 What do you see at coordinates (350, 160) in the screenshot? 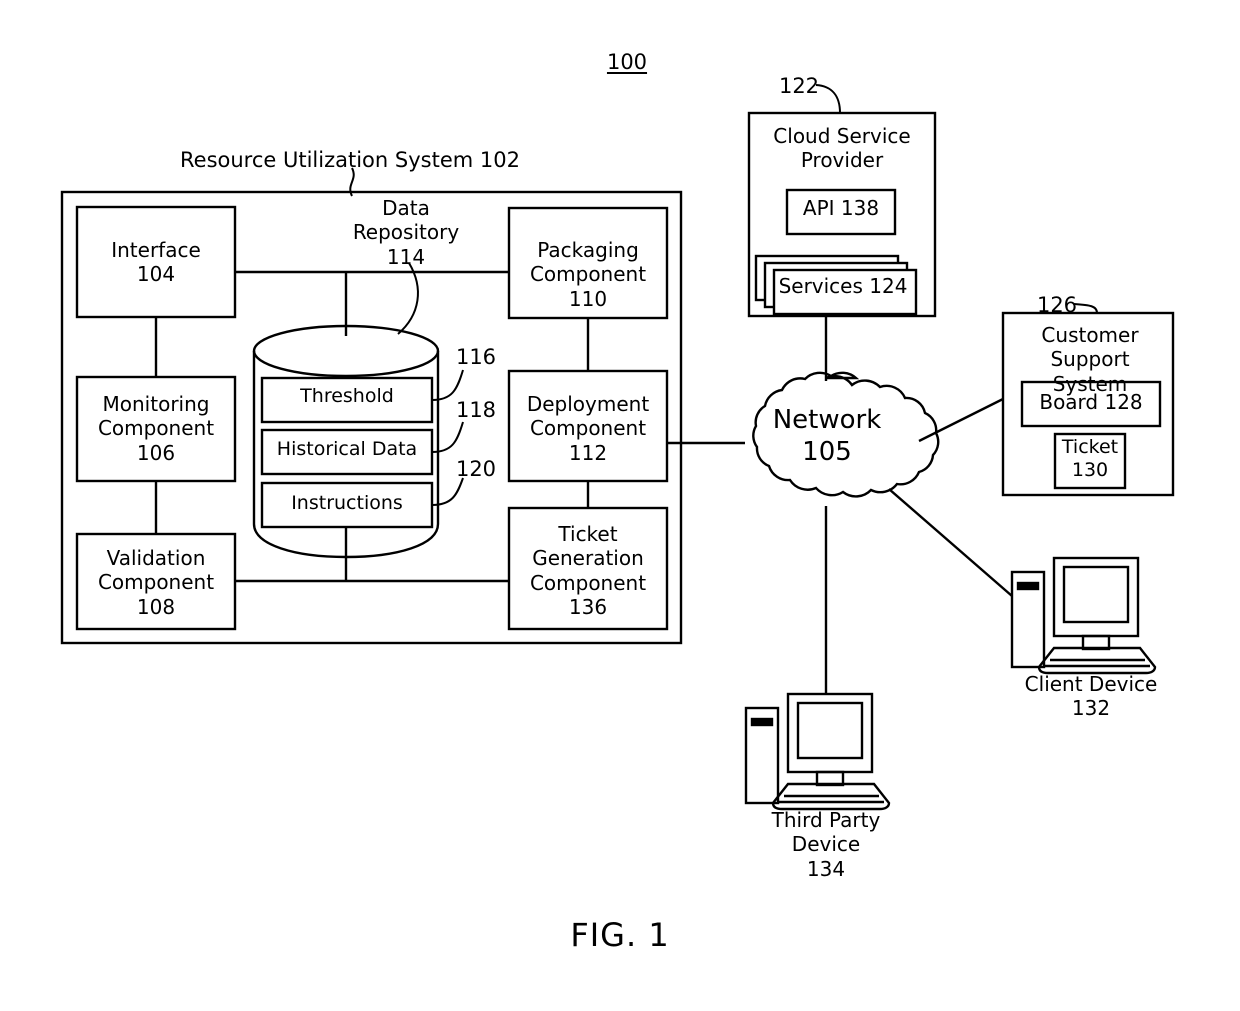
I see `resource-utilization-system-title: Resource Utilization System 102` at bounding box center [350, 160].